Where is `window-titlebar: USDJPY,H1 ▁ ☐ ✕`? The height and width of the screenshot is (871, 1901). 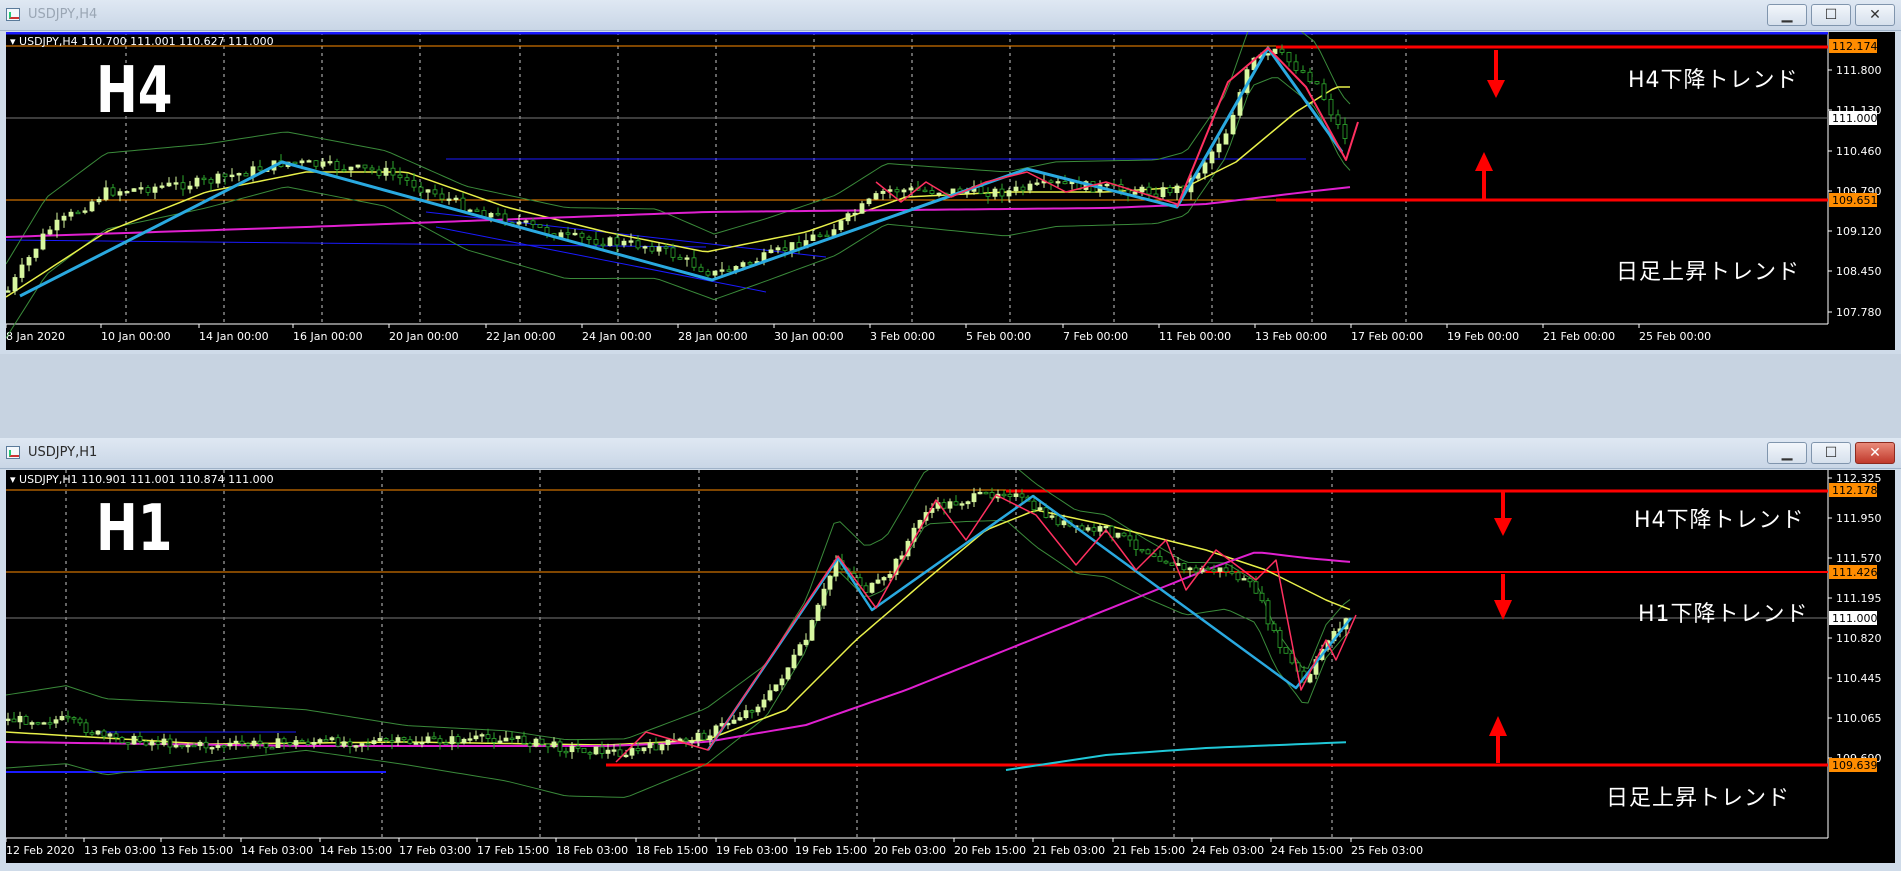 window-titlebar: USDJPY,H1 ▁ ☐ ✕ is located at coordinates (950, 453).